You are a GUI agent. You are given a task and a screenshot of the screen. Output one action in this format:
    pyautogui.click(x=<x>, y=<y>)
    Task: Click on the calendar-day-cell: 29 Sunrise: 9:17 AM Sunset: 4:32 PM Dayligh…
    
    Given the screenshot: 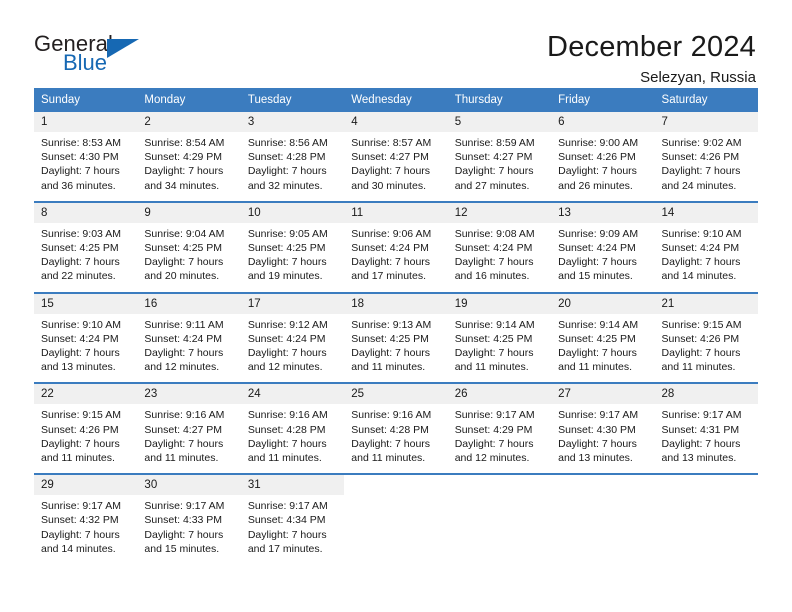 What is the action you would take?
    pyautogui.click(x=86, y=519)
    